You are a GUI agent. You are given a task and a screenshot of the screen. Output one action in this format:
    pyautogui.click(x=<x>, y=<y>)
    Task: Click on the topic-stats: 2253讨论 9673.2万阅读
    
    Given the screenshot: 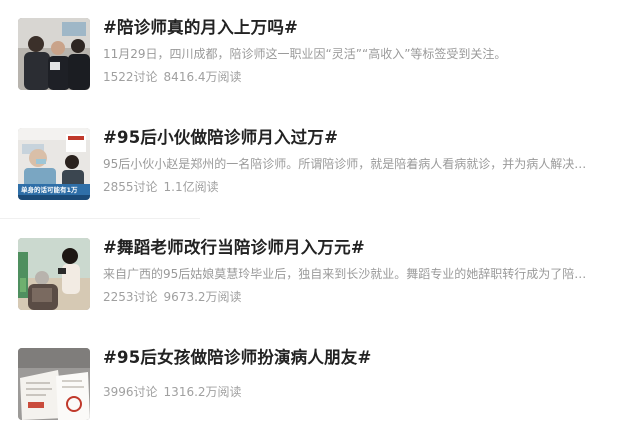 What is the action you would take?
    pyautogui.click(x=172, y=296)
    